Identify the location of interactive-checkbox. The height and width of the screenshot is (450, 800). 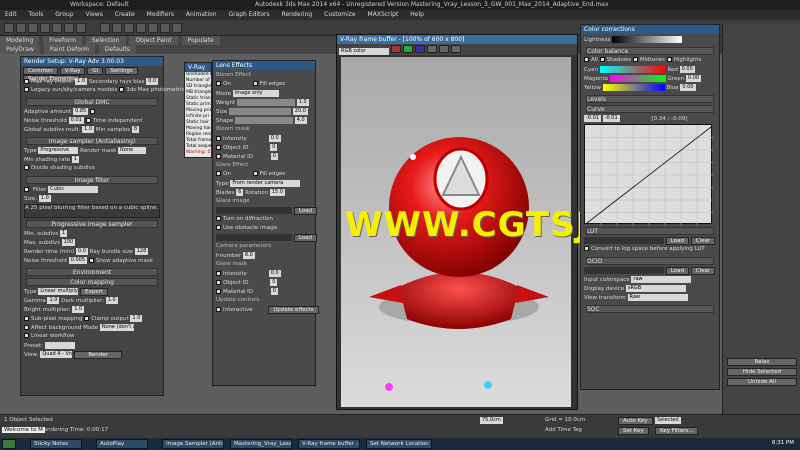
(218, 309).